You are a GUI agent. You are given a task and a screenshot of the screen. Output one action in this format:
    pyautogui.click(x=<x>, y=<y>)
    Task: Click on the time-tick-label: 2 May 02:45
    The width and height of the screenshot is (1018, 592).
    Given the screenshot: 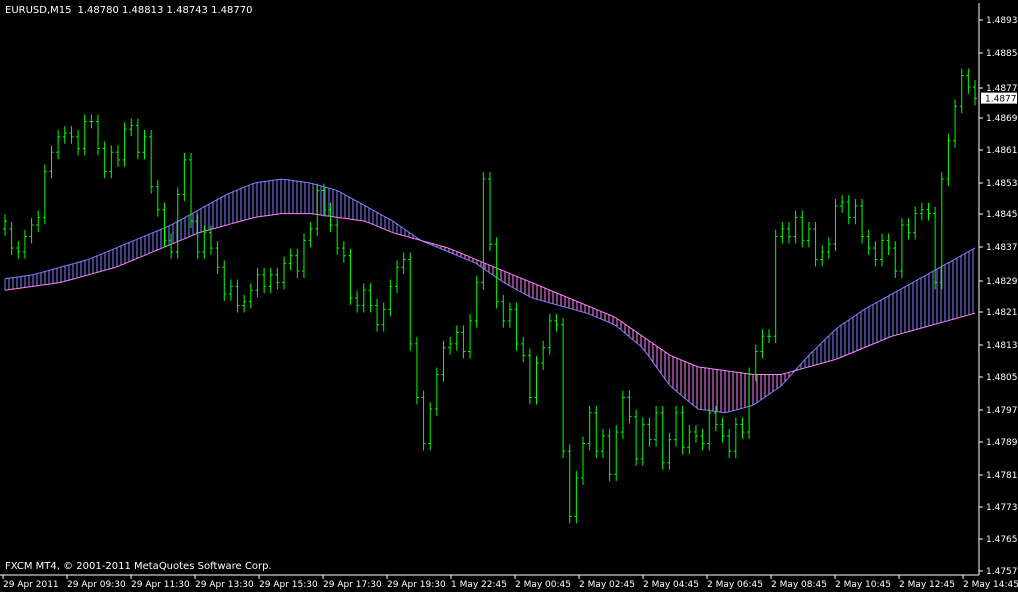 What is the action you would take?
    pyautogui.click(x=607, y=585)
    